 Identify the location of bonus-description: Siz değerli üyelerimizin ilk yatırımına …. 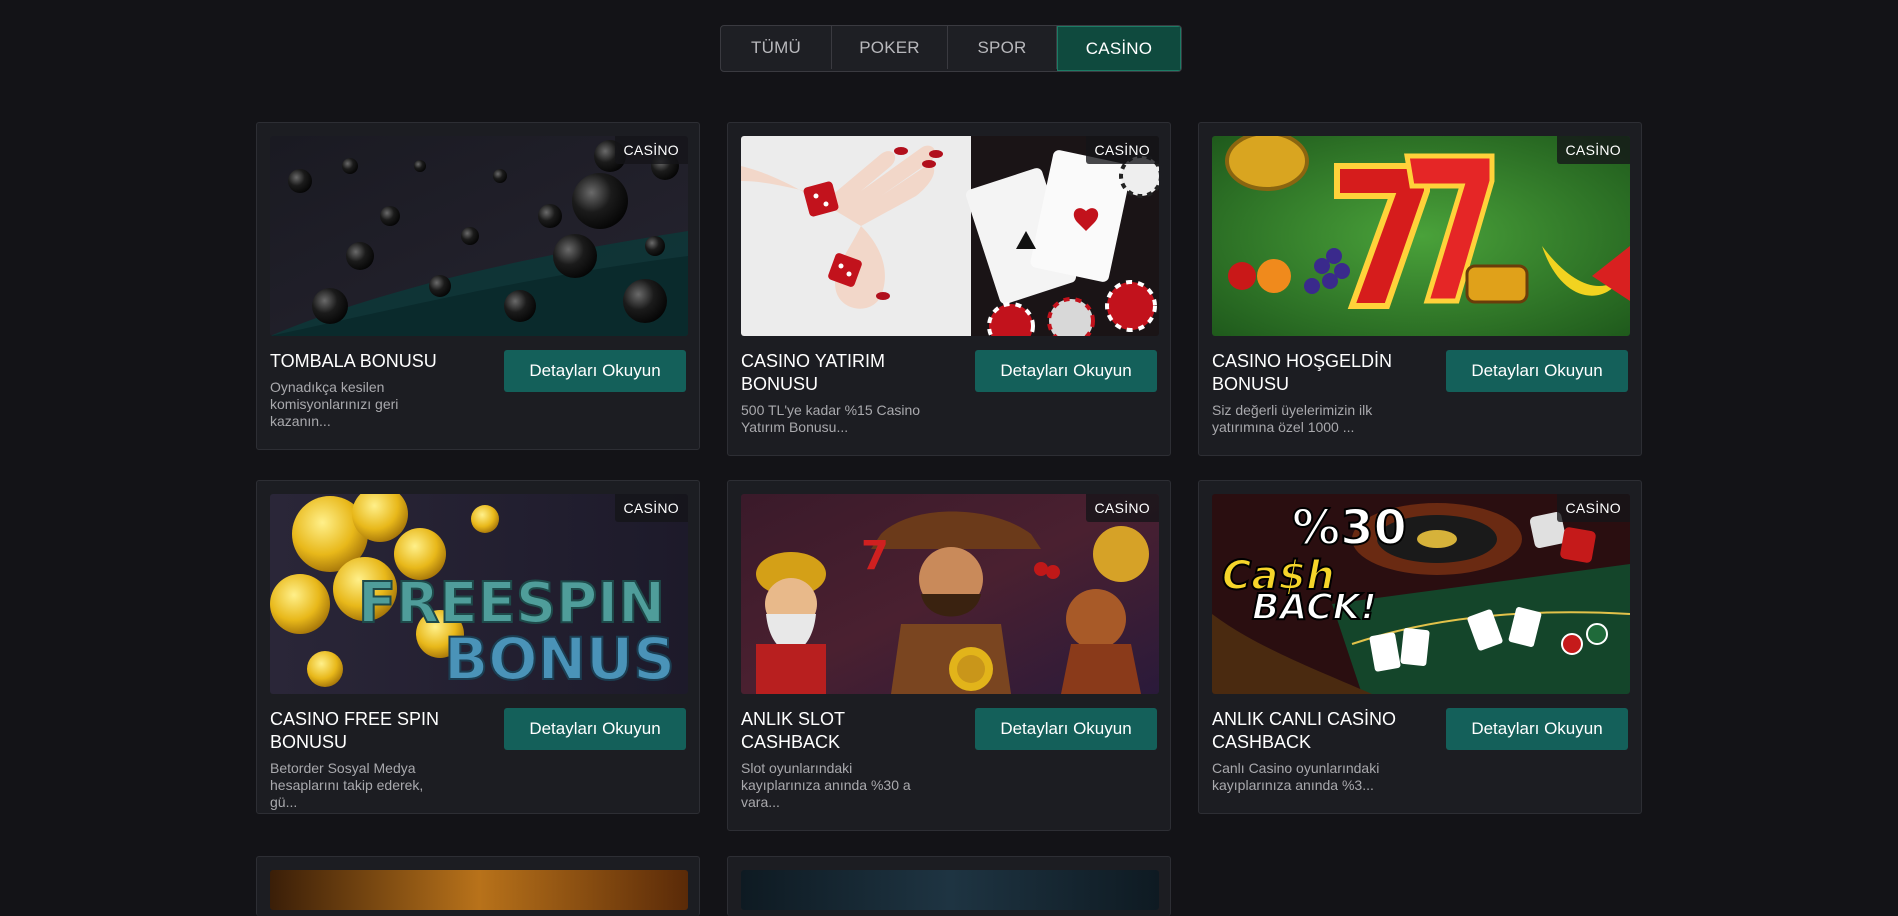
(1292, 418).